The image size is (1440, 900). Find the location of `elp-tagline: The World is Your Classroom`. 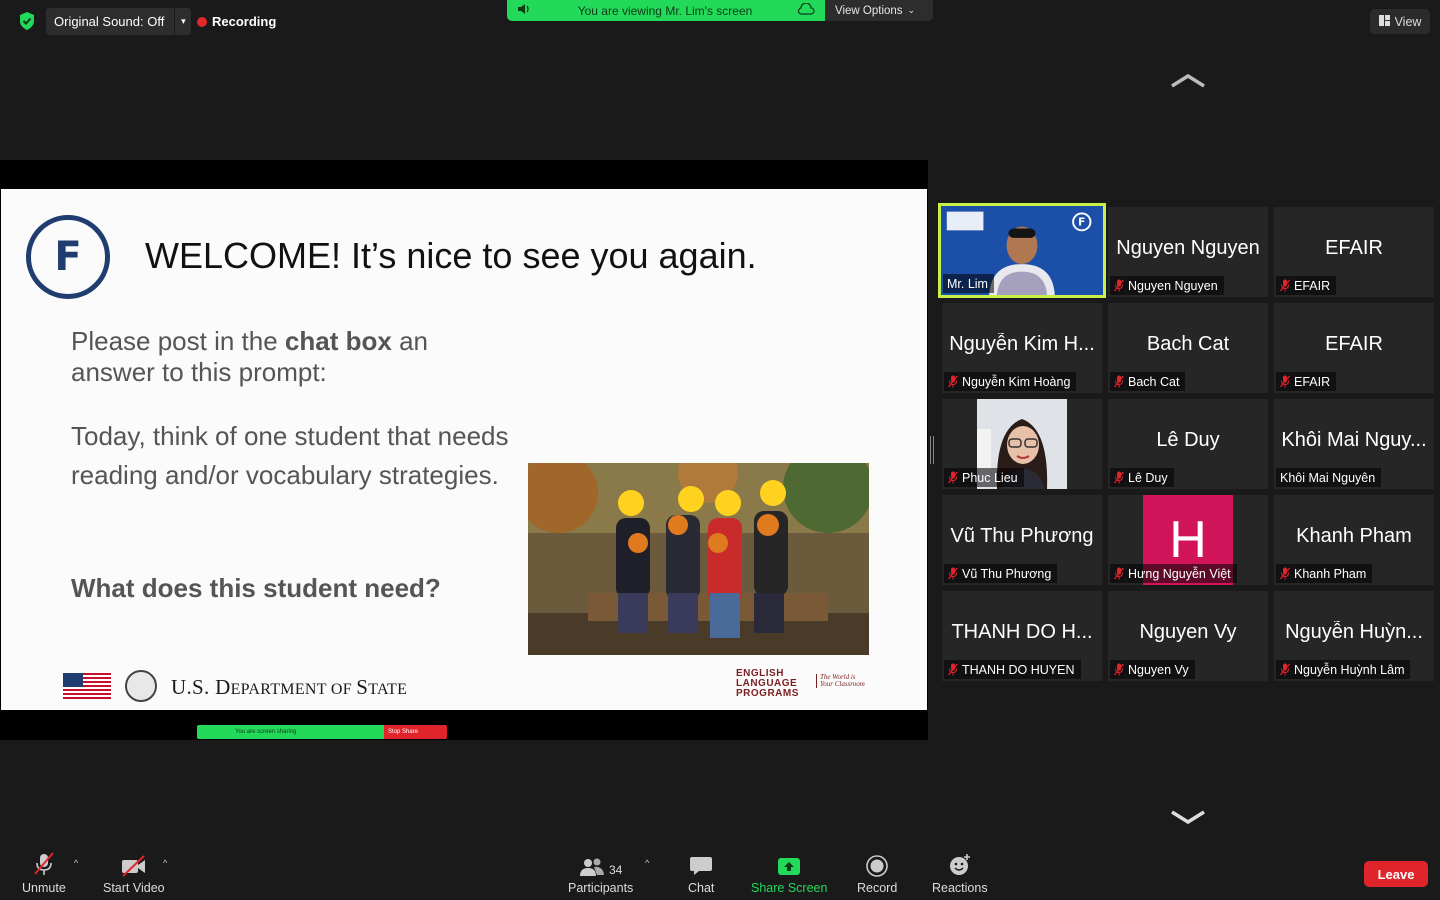

elp-tagline: The World is Your Classroom is located at coordinates (840, 681).